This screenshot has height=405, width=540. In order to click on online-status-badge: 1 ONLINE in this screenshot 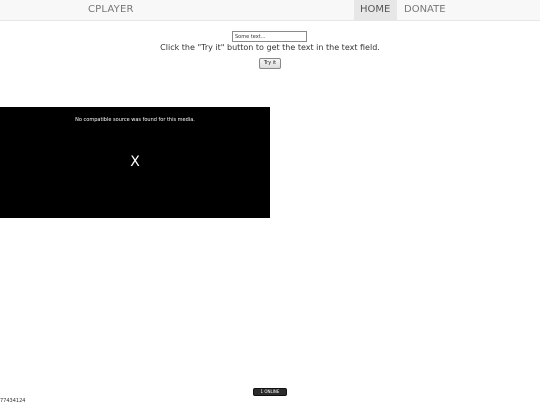, I will do `click(270, 392)`.